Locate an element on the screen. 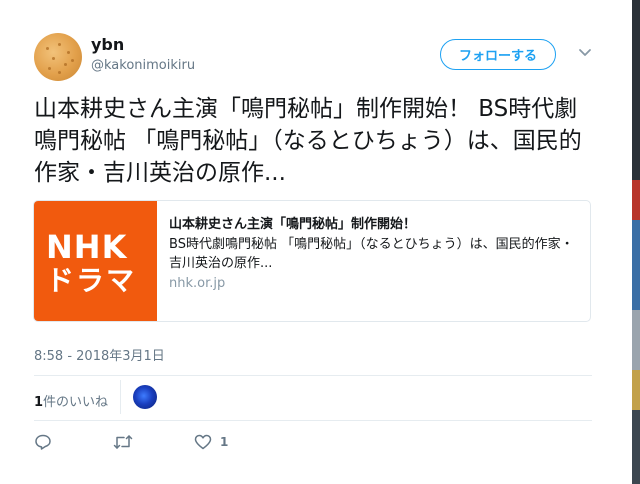 This screenshot has width=640, height=484. chevron-down-icon is located at coordinates (585, 53).